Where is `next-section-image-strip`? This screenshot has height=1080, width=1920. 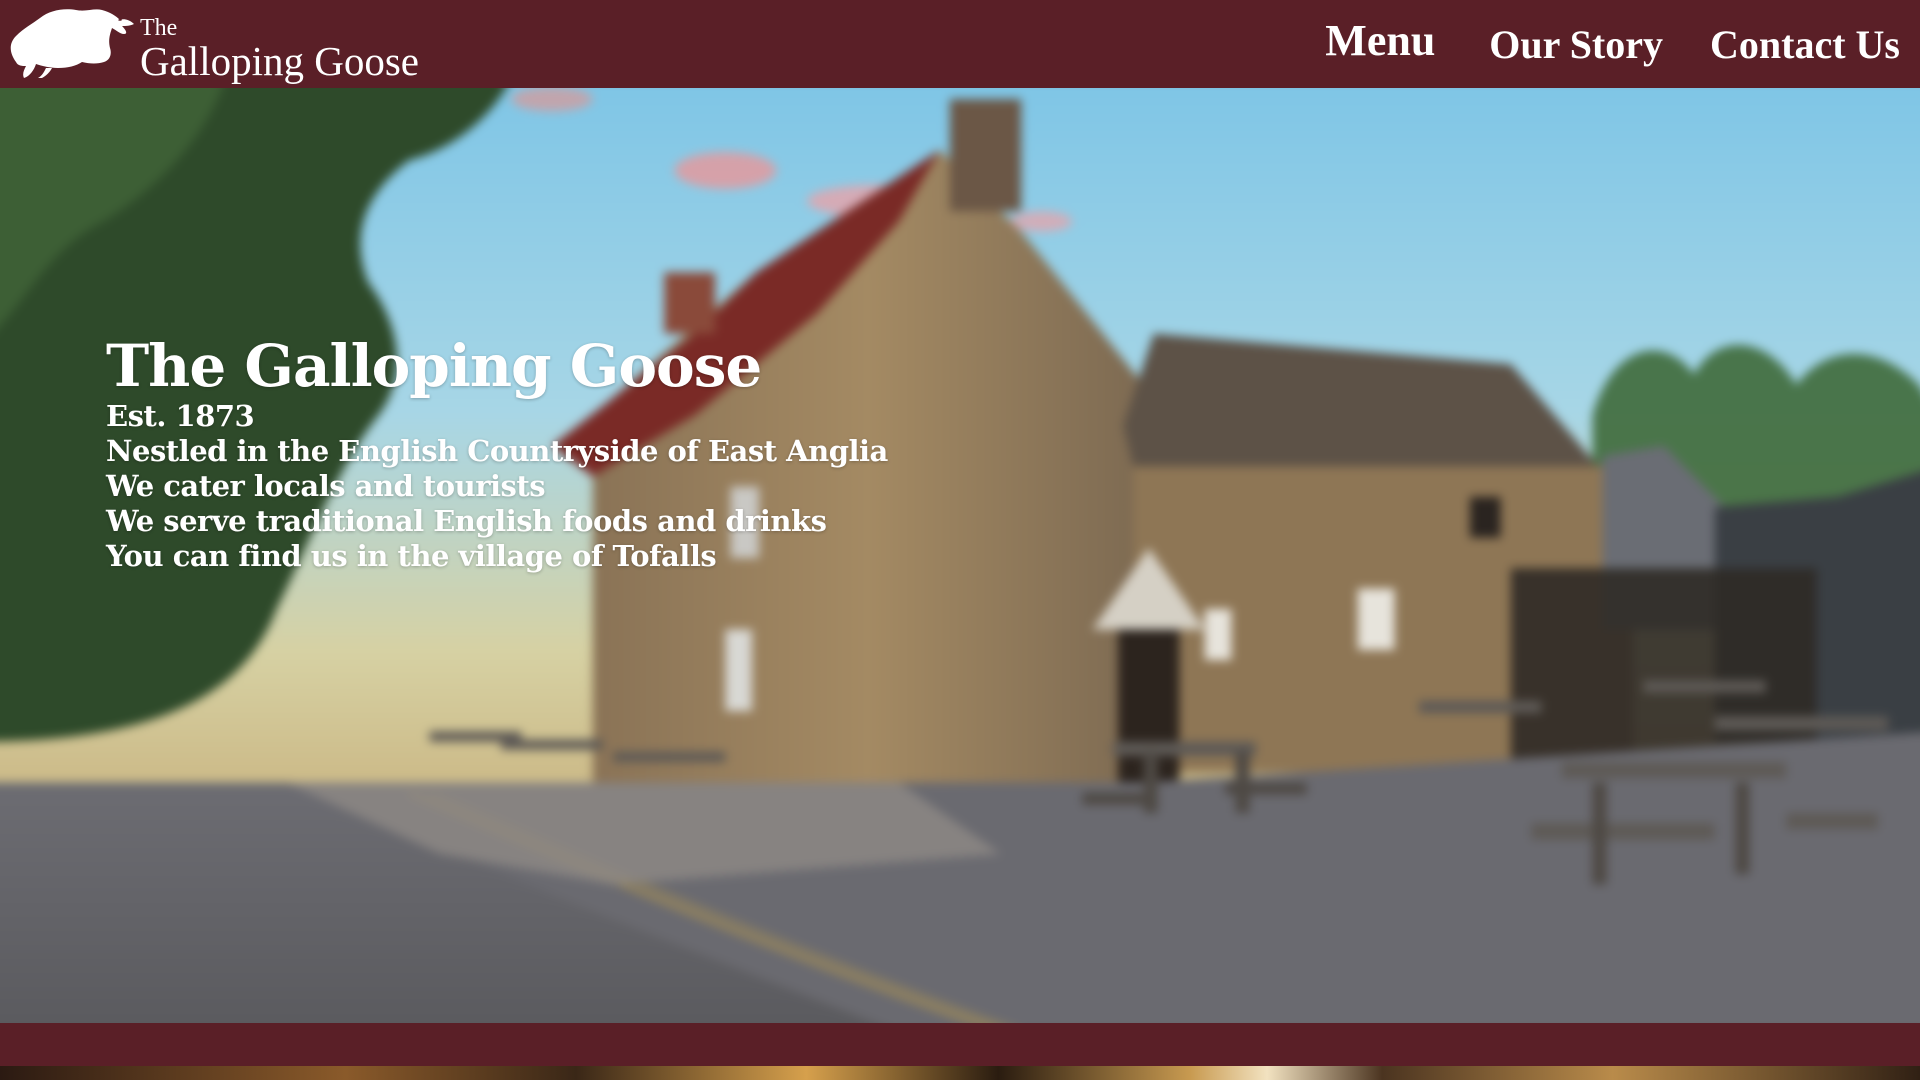 next-section-image-strip is located at coordinates (960, 1073).